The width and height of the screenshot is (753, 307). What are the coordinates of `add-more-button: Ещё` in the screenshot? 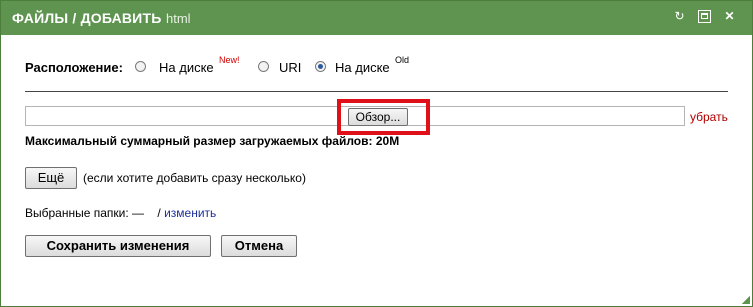 It's located at (51, 178).